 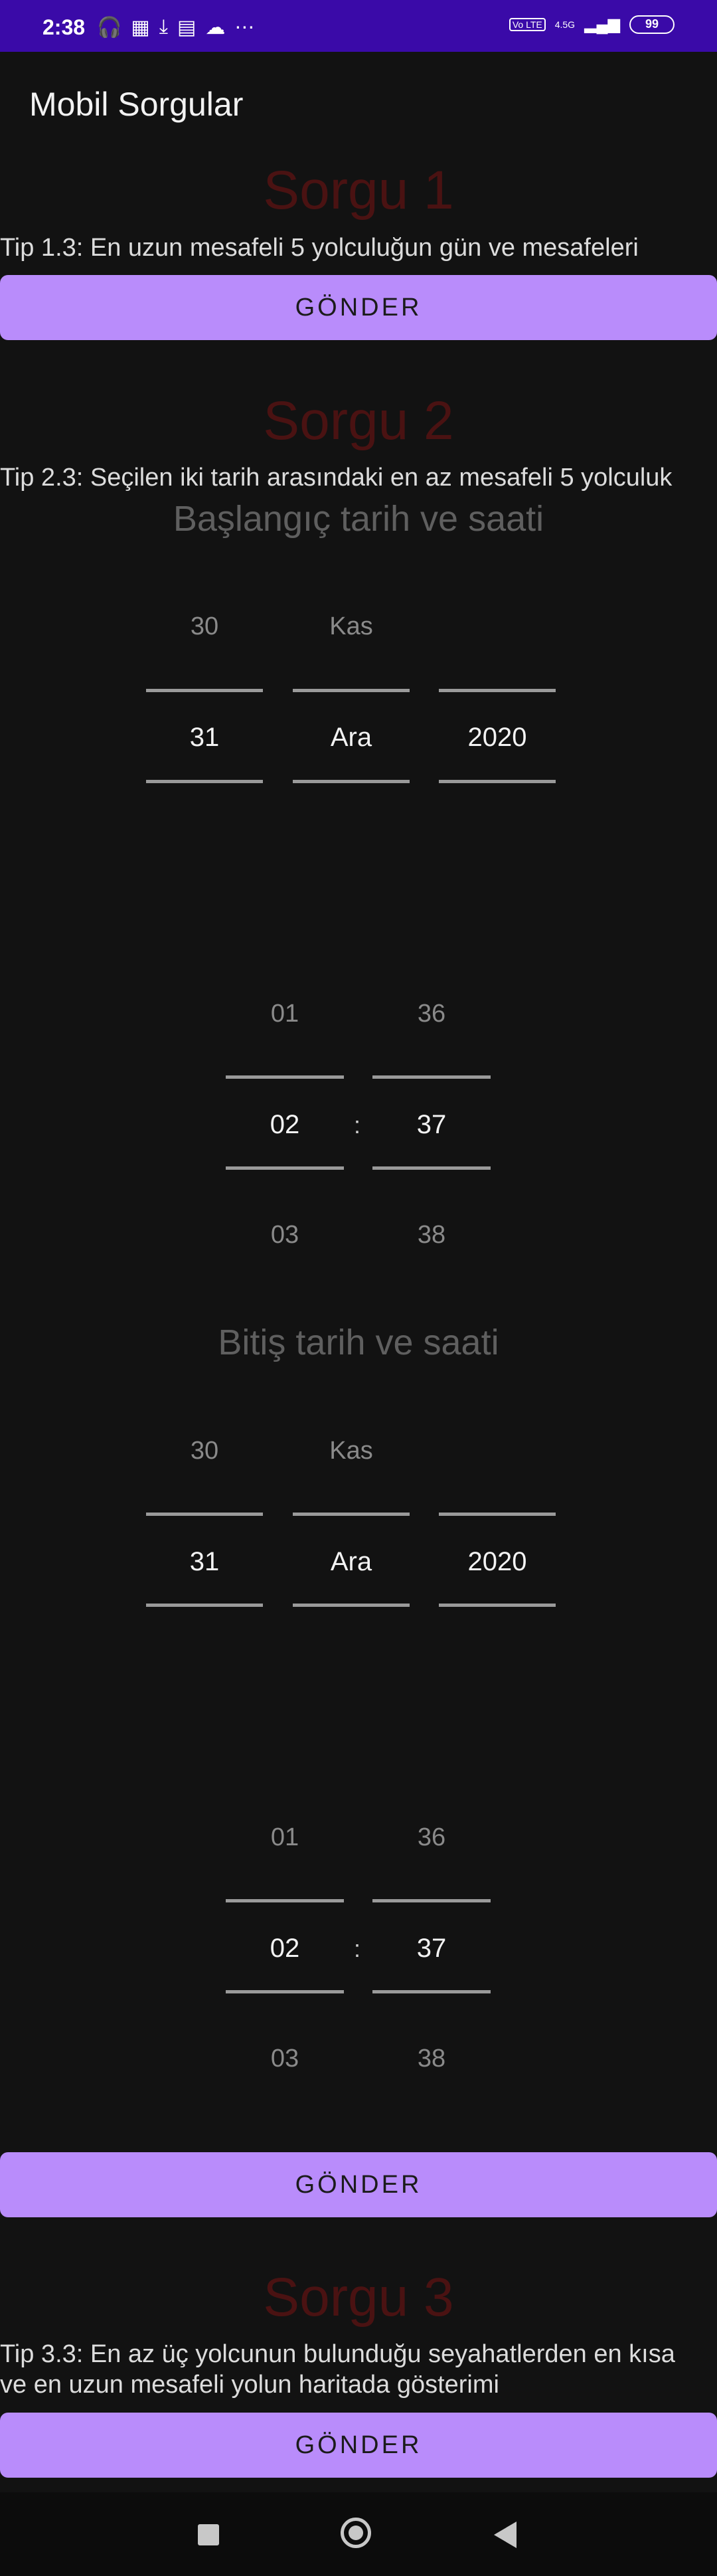 What do you see at coordinates (358, 519) in the screenshot?
I see `start-datetime-label: Başlangıç tarih ve saati` at bounding box center [358, 519].